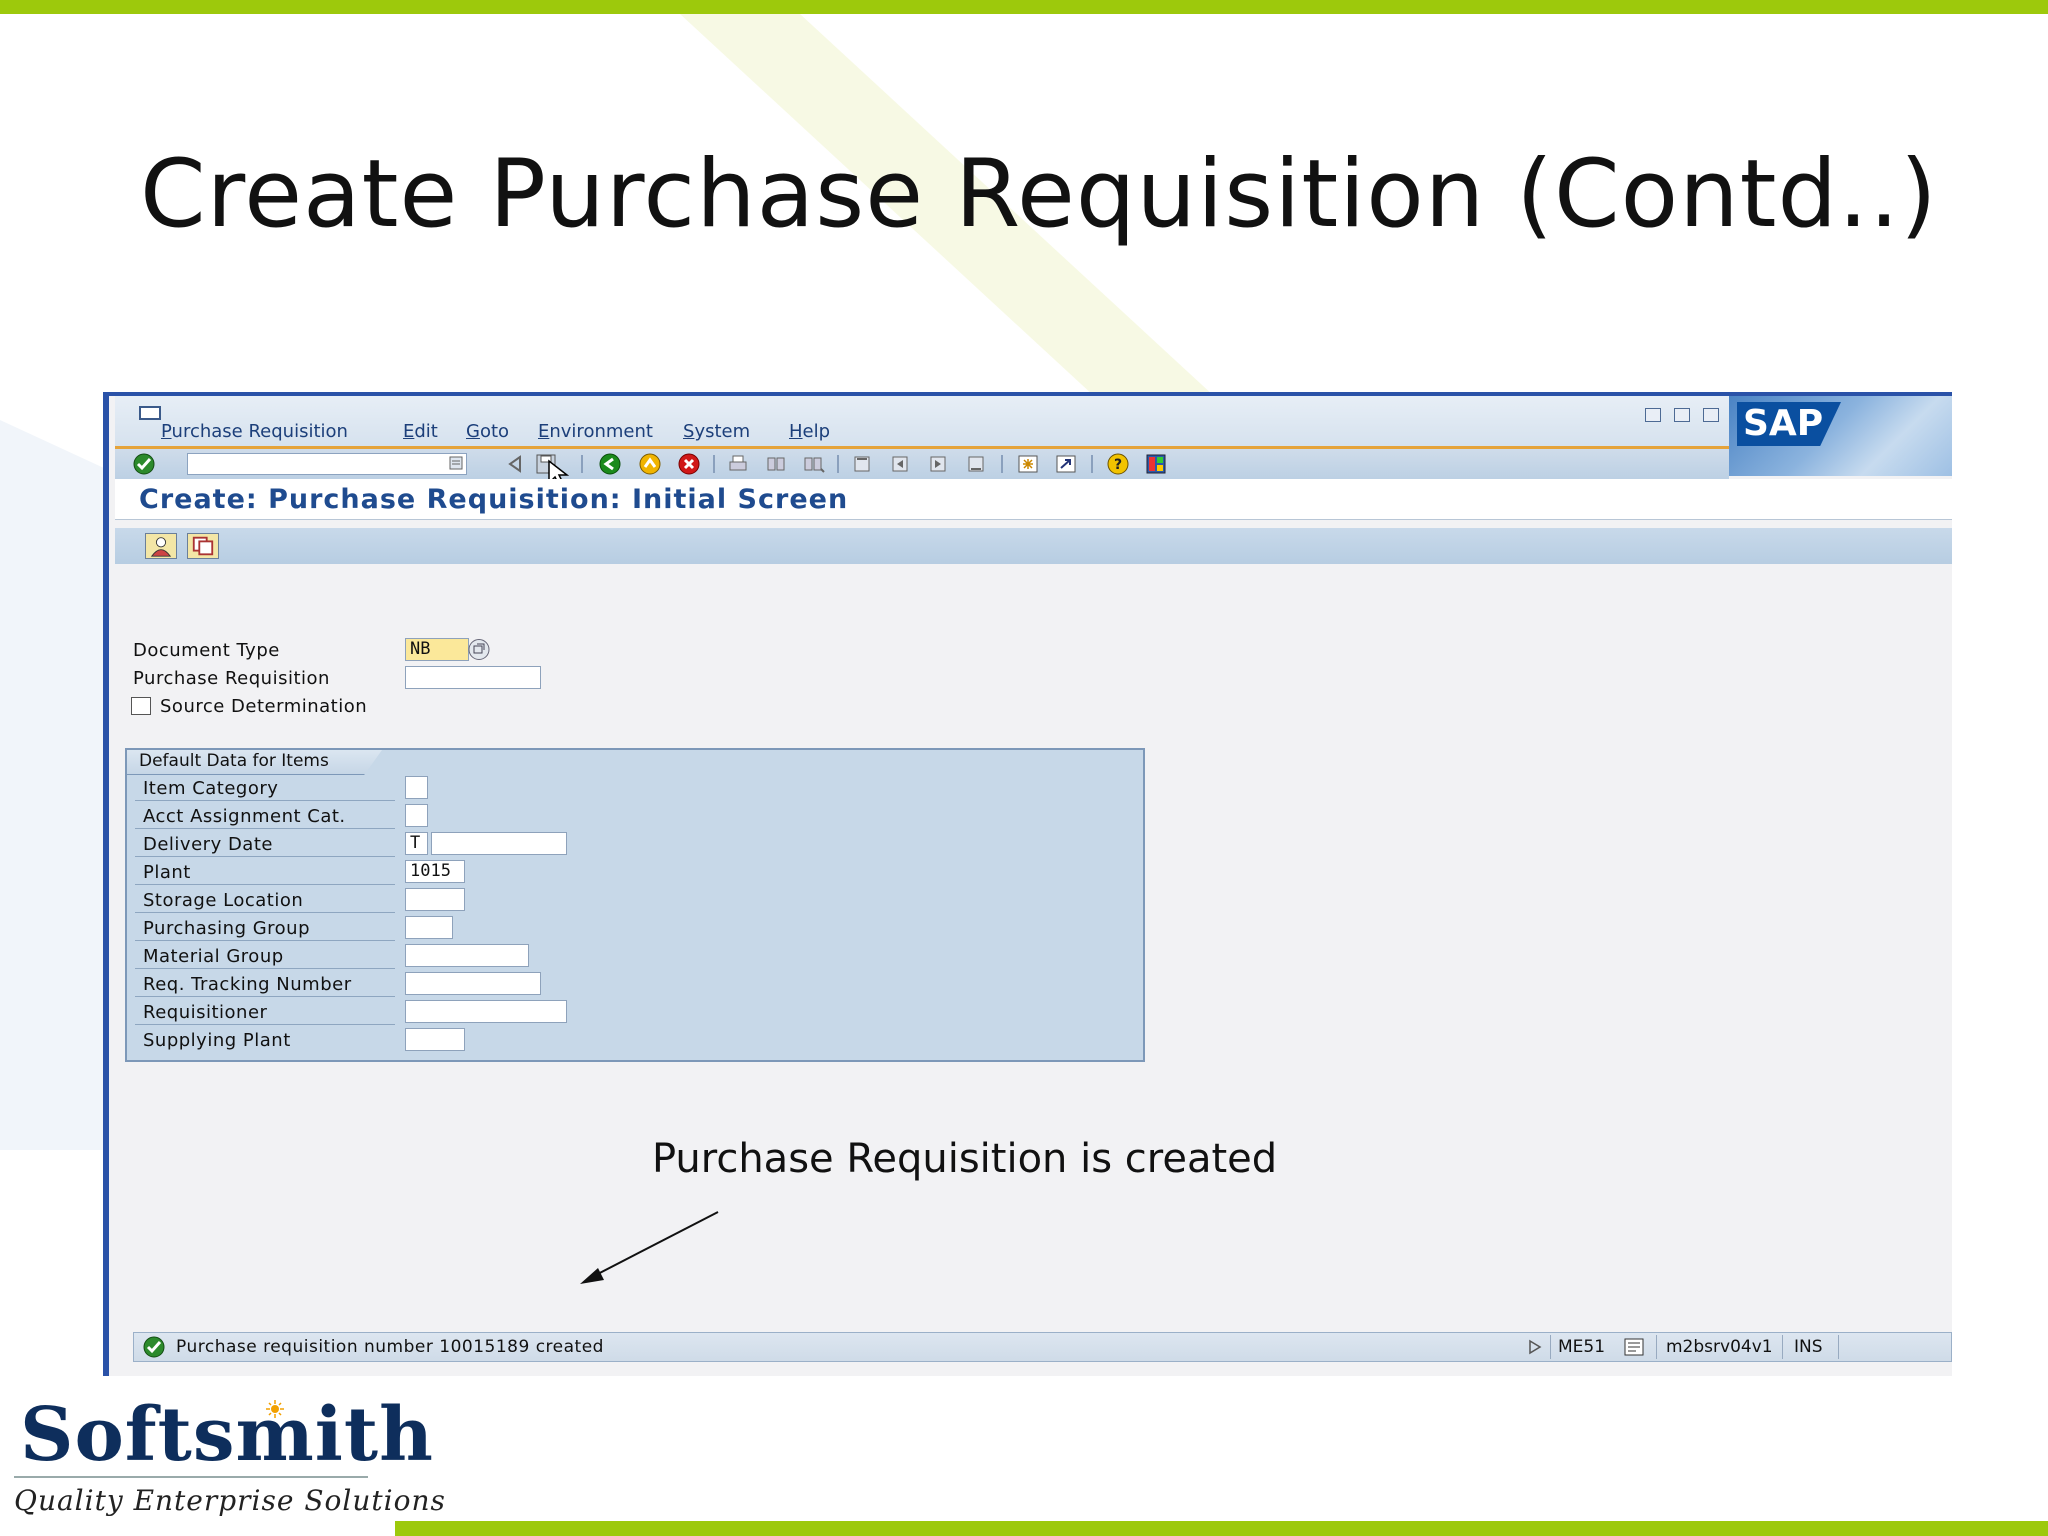 The height and width of the screenshot is (1536, 2048). Describe the element at coordinates (1719, 1347) in the screenshot. I see `server-name: m2bsrv04v1` at that location.